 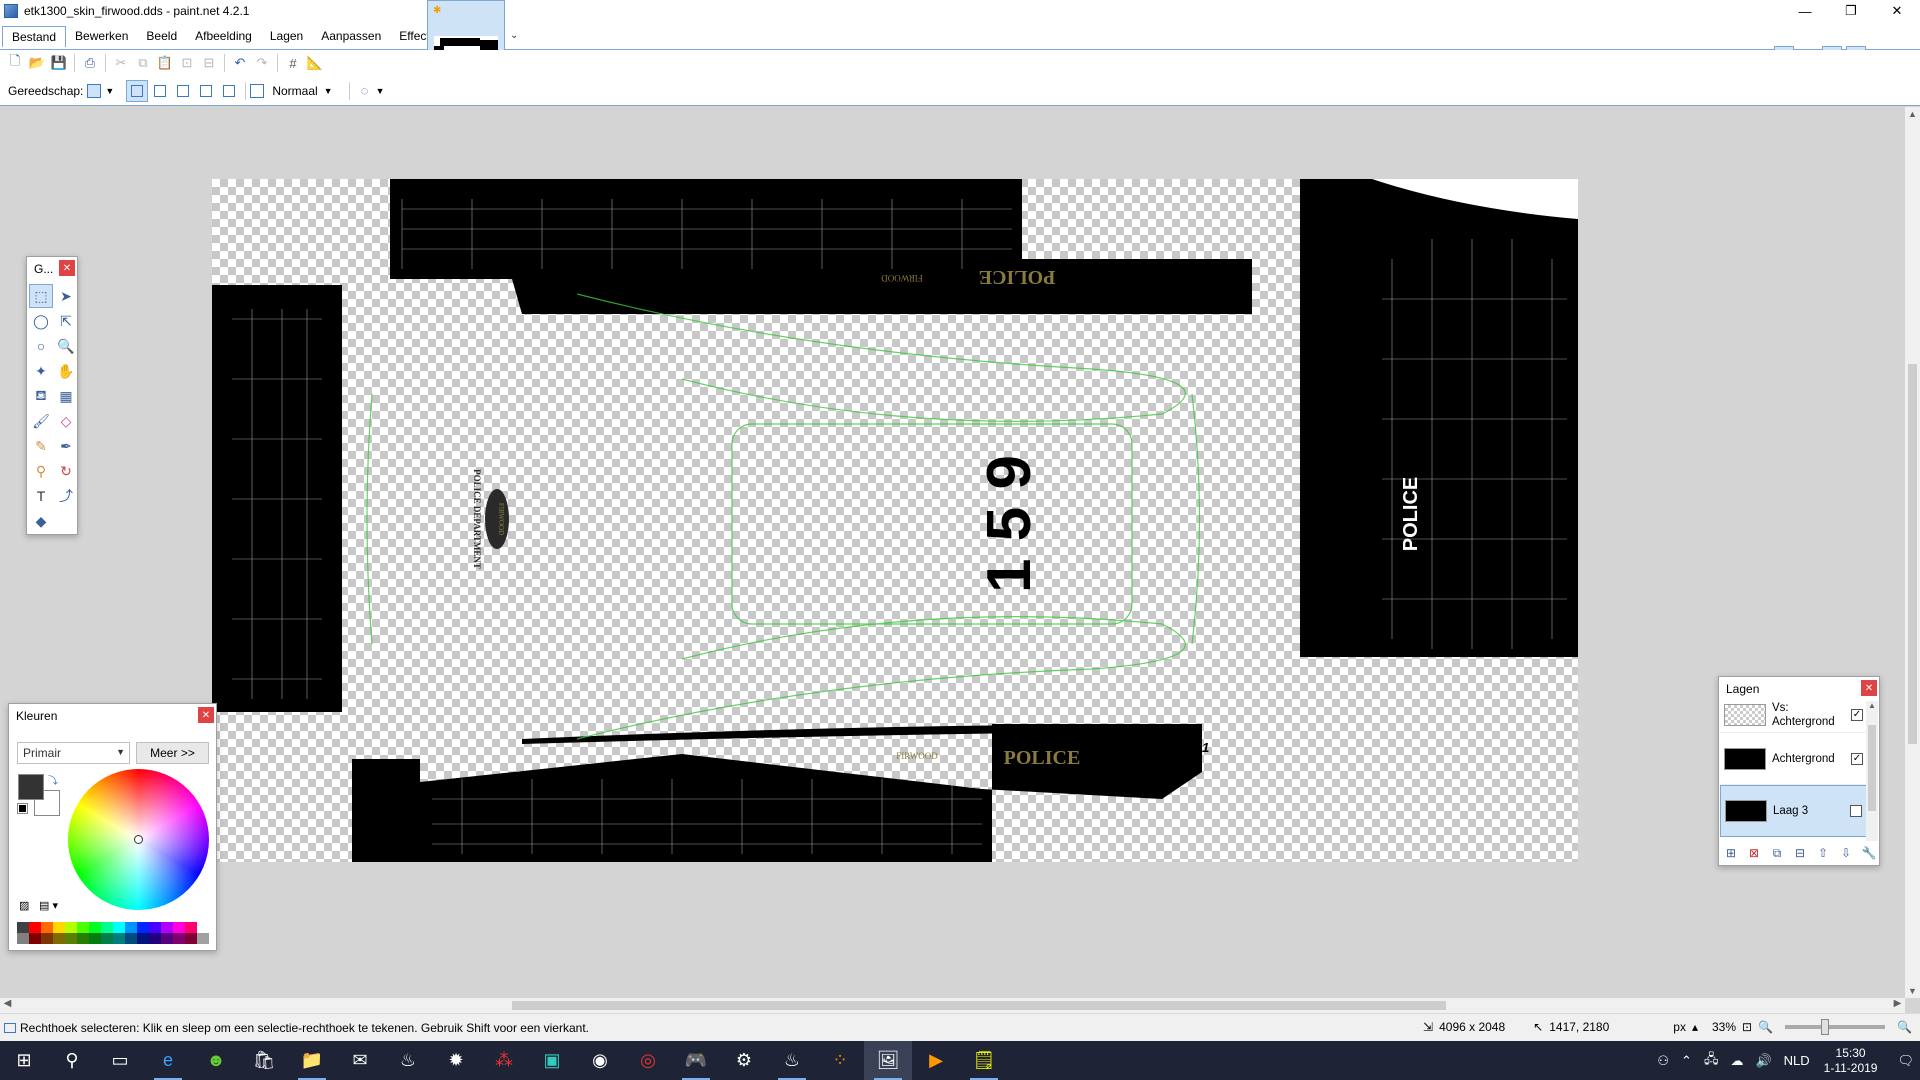 I want to click on pan-tool-icon: ✋, so click(x=66, y=371).